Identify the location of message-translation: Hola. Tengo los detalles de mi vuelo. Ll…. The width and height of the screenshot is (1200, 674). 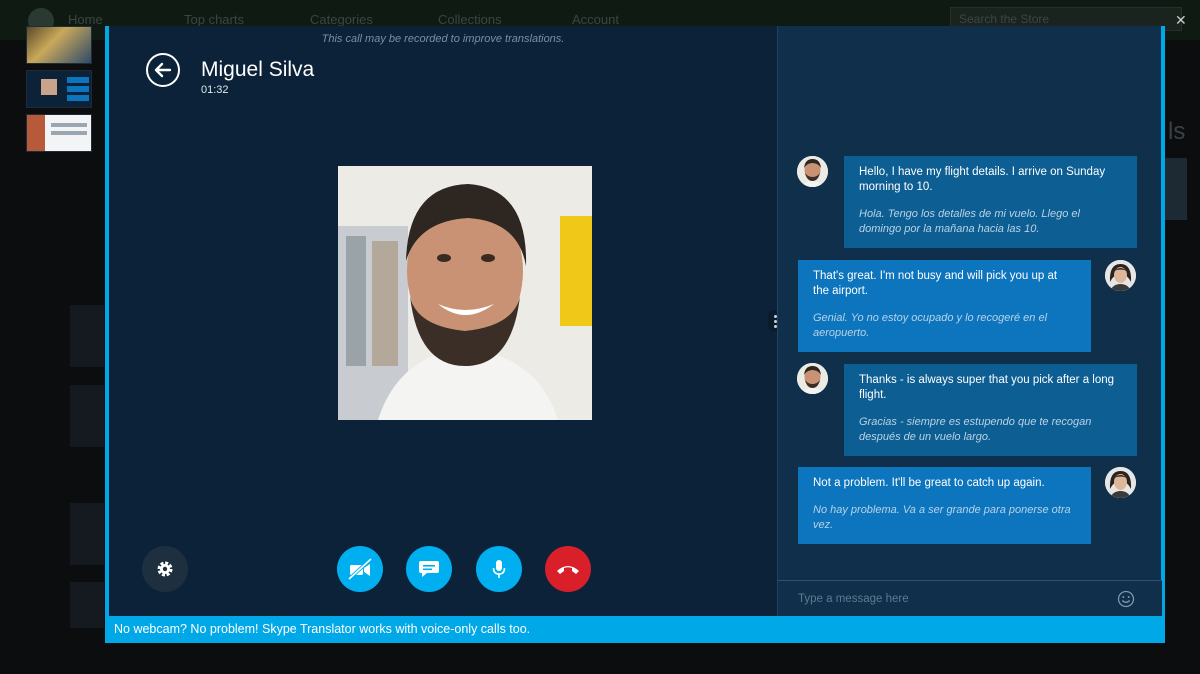
(969, 221).